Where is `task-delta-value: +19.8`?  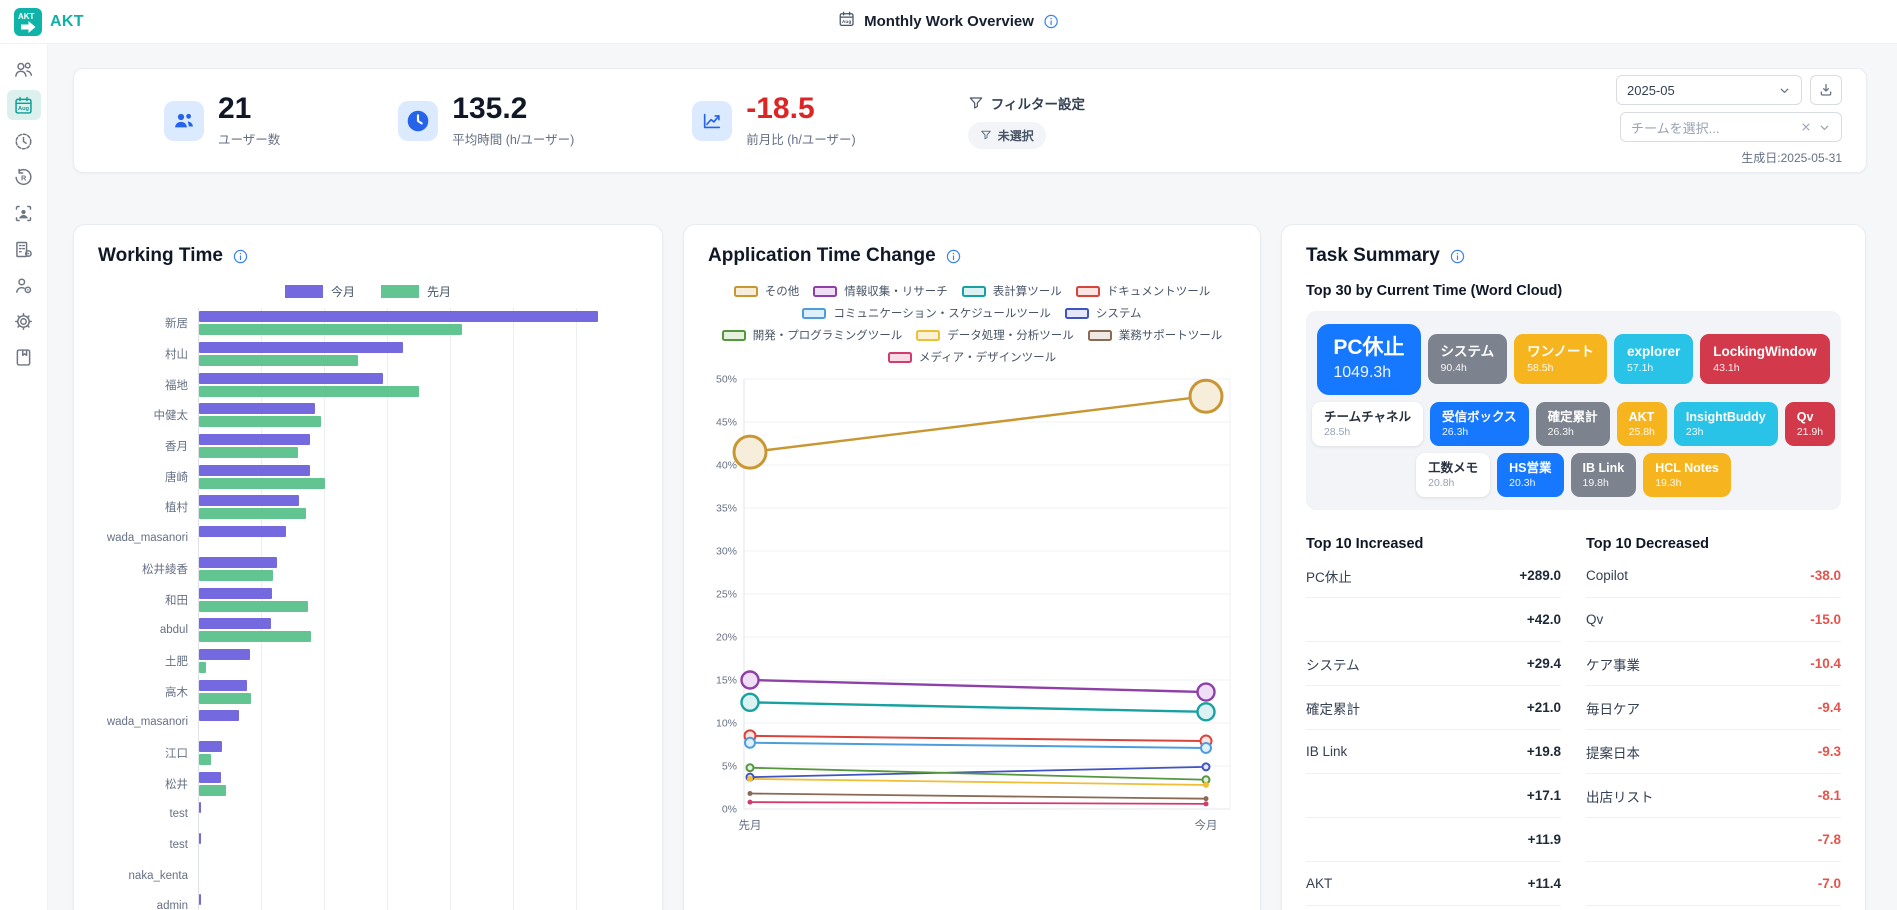 task-delta-value: +19.8 is located at coordinates (1543, 752).